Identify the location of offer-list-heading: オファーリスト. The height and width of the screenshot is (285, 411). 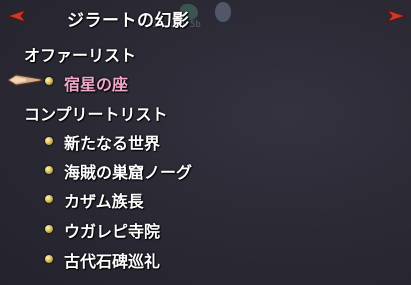
(80, 55).